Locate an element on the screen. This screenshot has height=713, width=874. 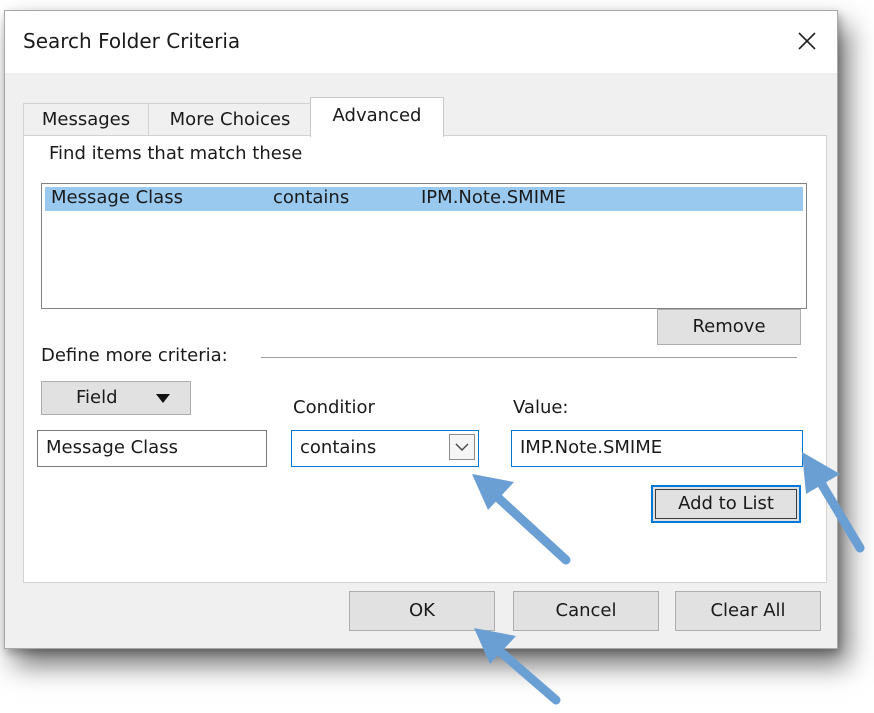
cancel-button-label: Cancel is located at coordinates (586, 610).